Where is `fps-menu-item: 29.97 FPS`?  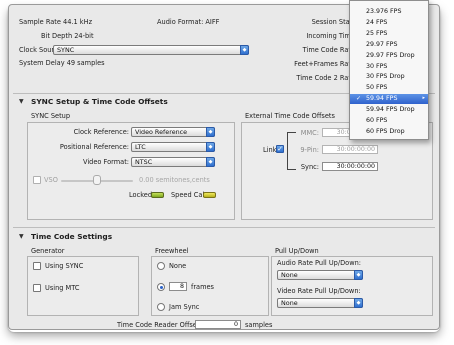 fps-menu-item: 29.97 FPS is located at coordinates (389, 45).